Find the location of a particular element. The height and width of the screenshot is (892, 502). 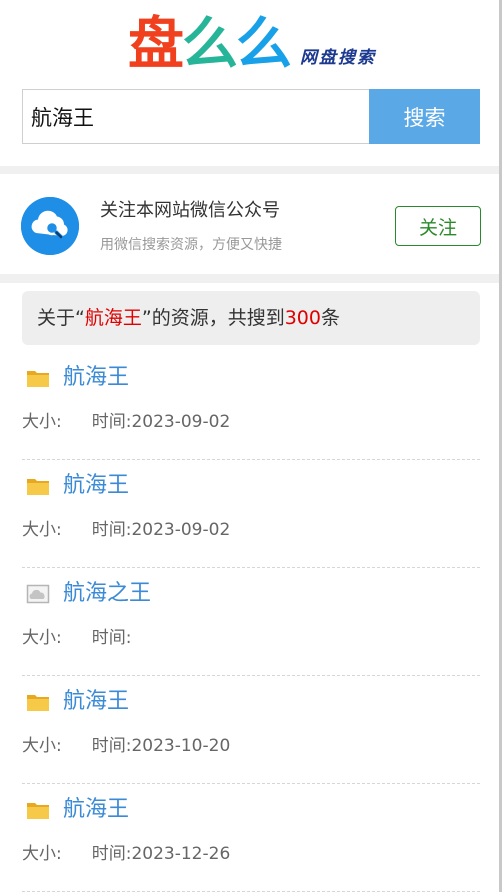

result-meta: 大小: 时间:2023-10-20 is located at coordinates (126, 746).